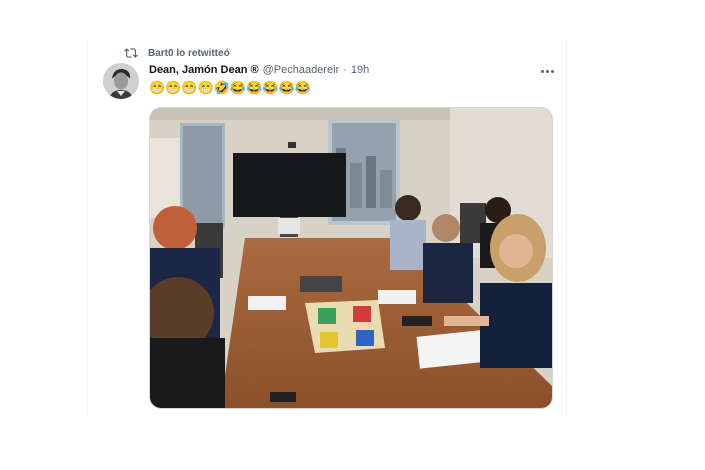  What do you see at coordinates (301, 70) in the screenshot?
I see `author-handle: @Pechaadereir` at bounding box center [301, 70].